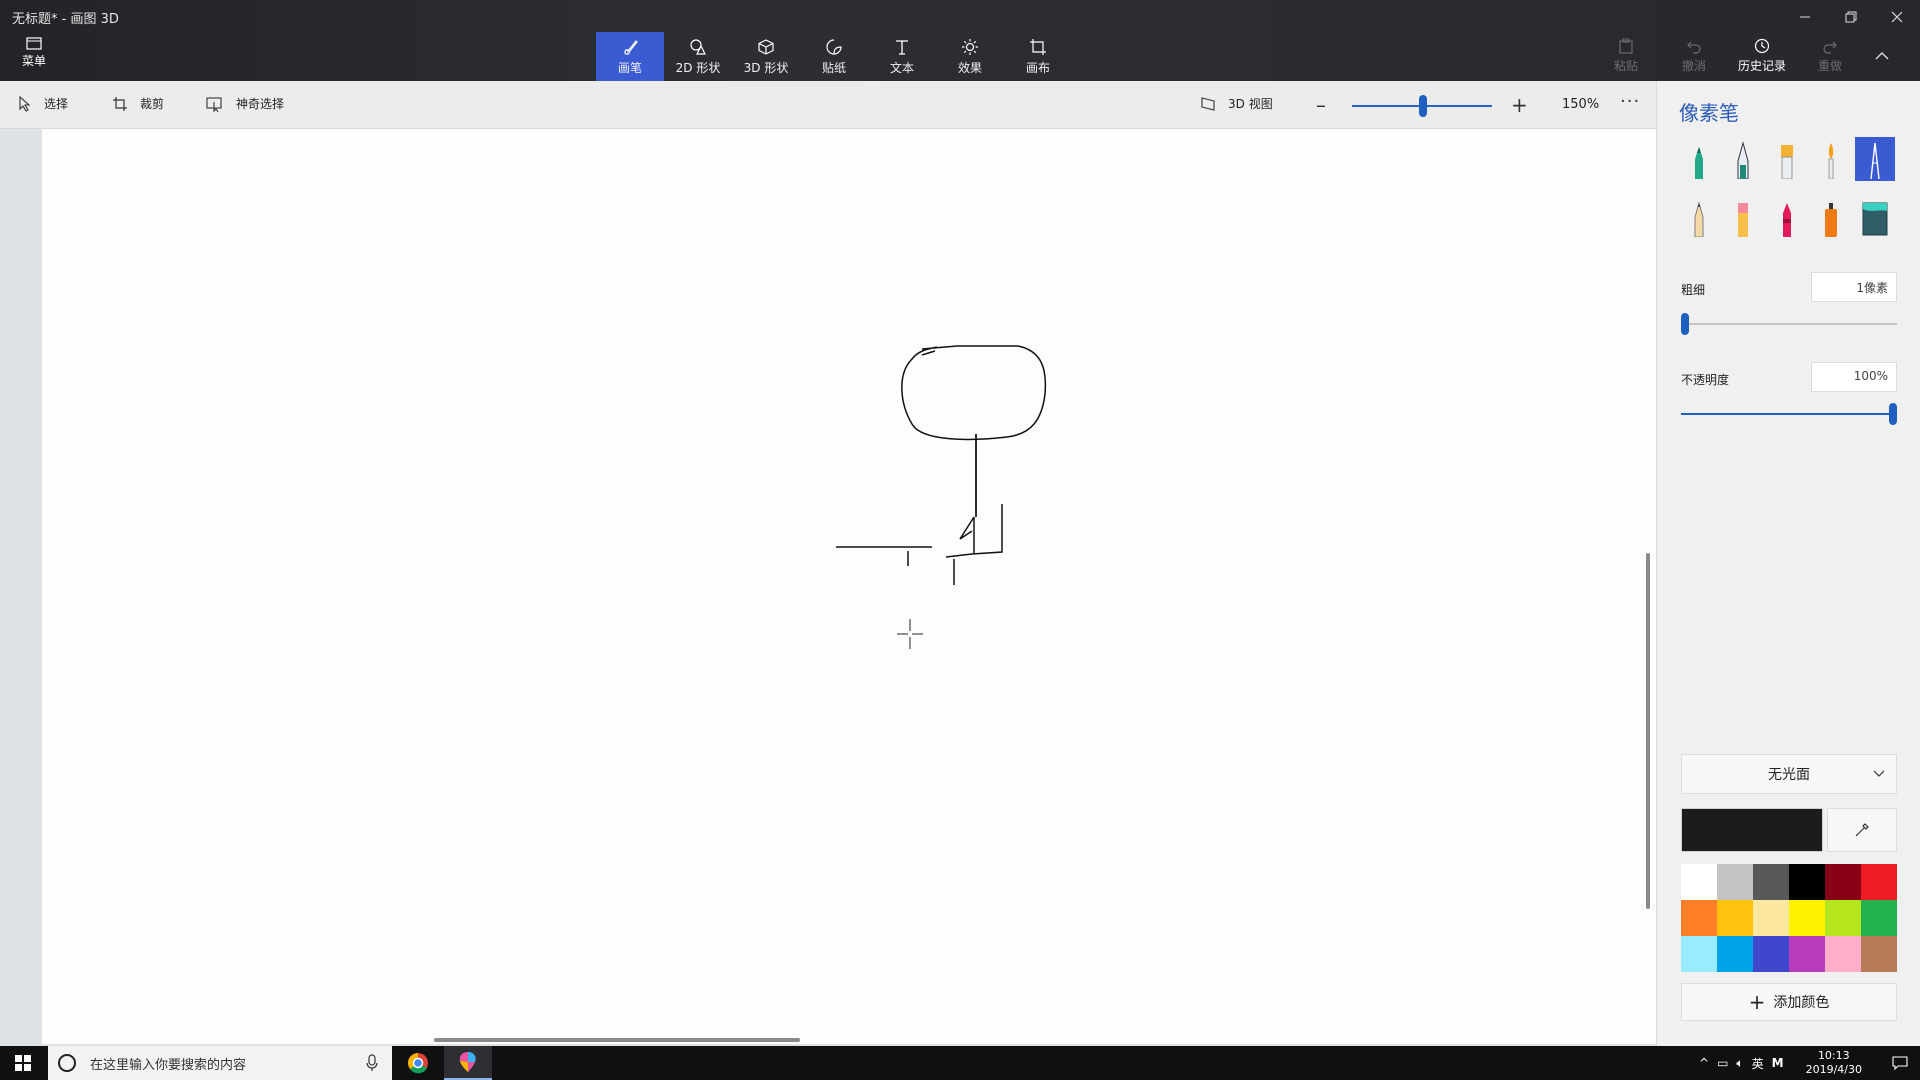 This screenshot has width=1920, height=1080. I want to click on network-icon: ▭, so click(1722, 1063).